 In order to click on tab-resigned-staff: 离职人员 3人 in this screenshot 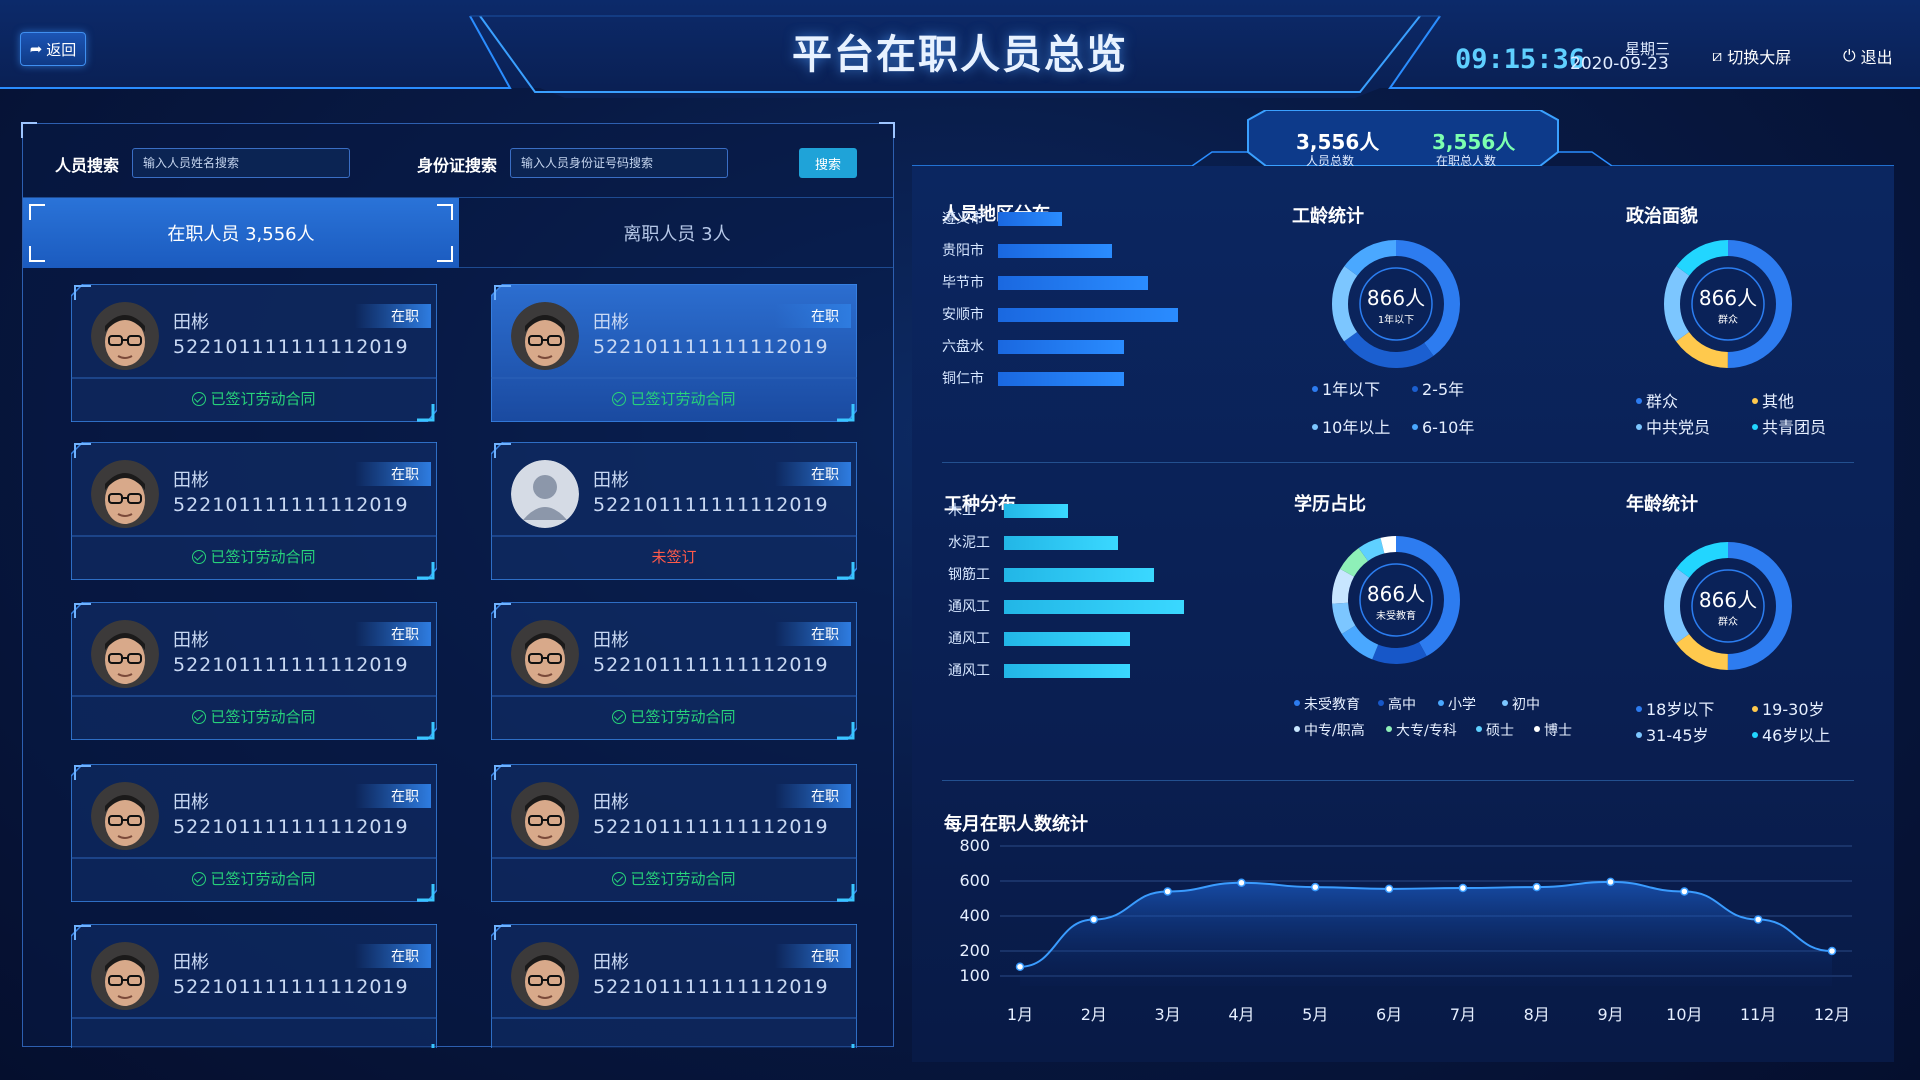, I will do `click(677, 233)`.